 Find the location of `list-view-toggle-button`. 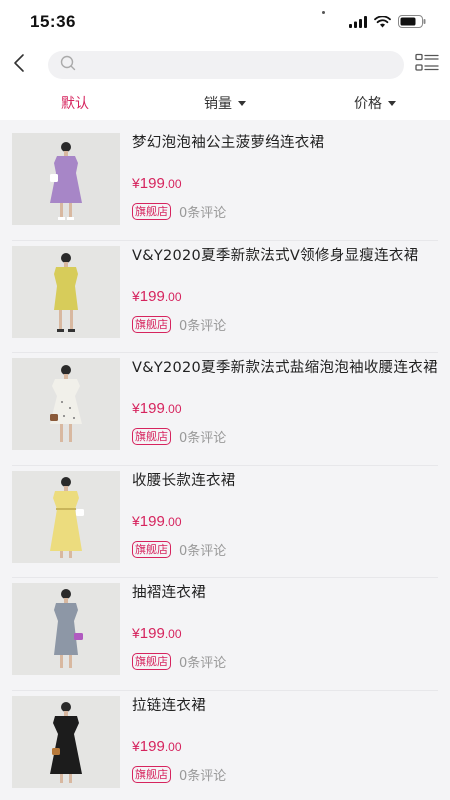

list-view-toggle-button is located at coordinates (427, 65).